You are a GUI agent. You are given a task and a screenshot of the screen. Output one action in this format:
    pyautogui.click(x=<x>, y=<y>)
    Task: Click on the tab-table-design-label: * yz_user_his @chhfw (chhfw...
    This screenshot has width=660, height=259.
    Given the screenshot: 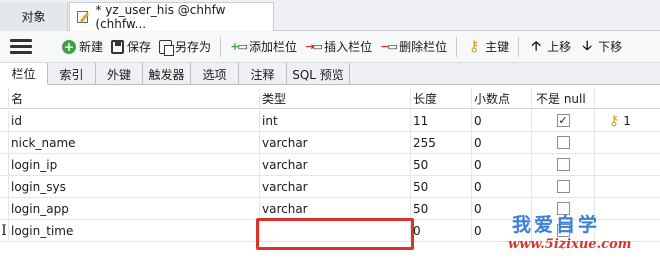 What is the action you would take?
    pyautogui.click(x=160, y=17)
    